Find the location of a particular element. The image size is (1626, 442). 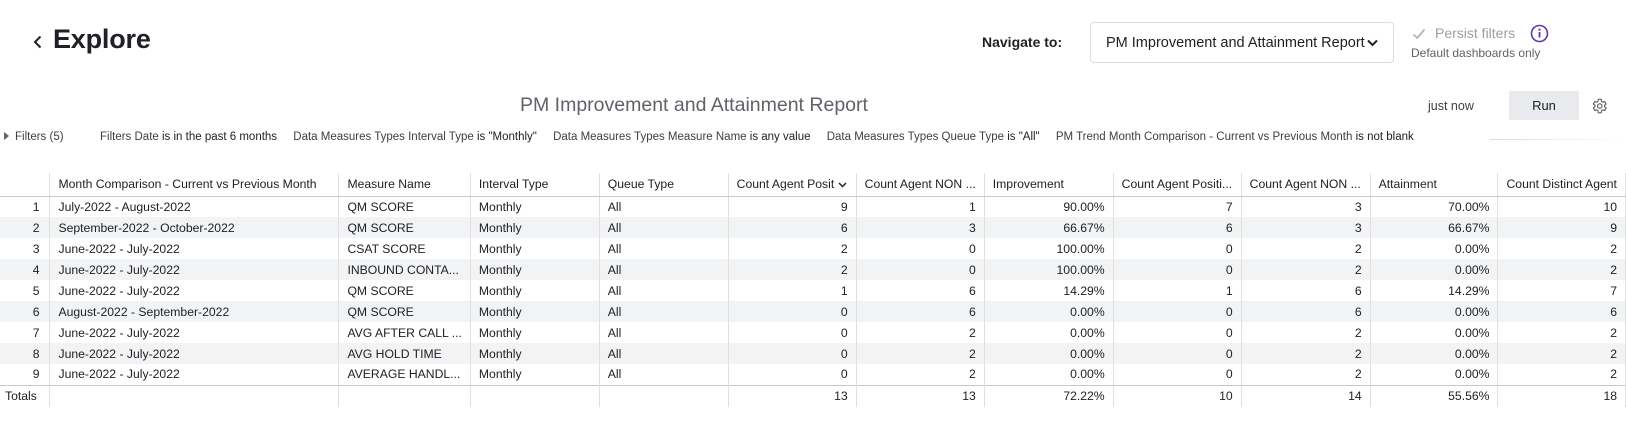

column-header-sorted: Count Agent Posit is located at coordinates (792, 185).